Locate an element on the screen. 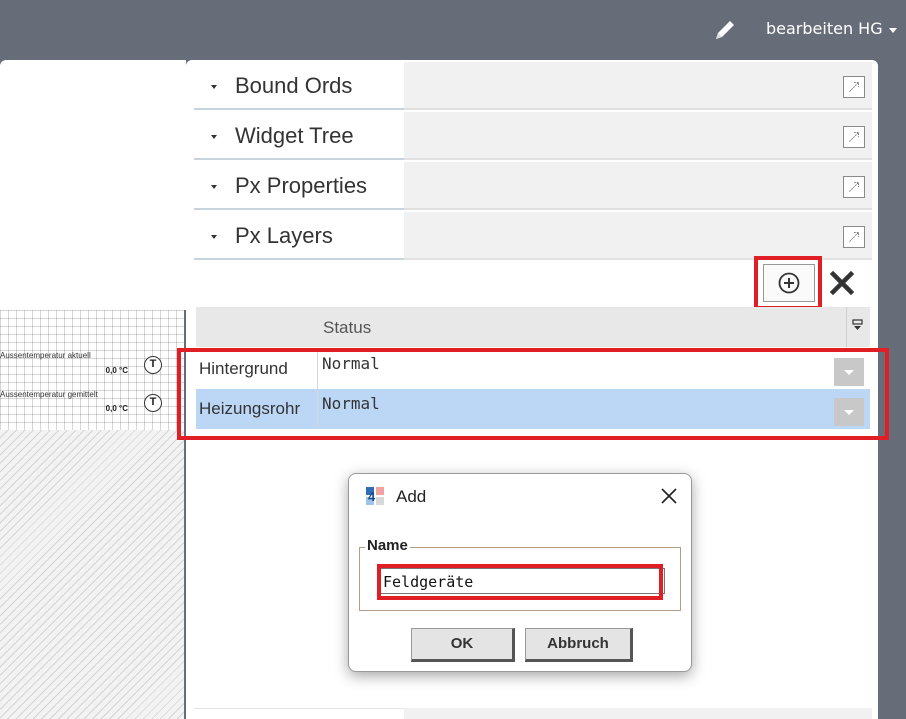 This screenshot has height=719, width=906. section-bound-ords: Bound Ords is located at coordinates (533, 86).